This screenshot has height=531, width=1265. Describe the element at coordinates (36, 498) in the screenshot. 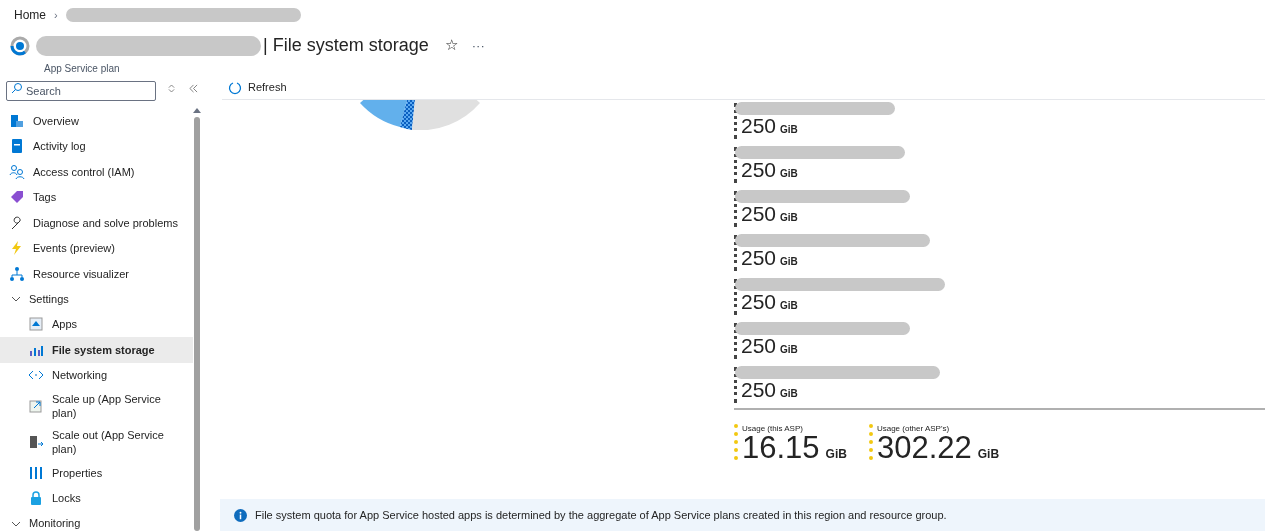

I see `lock-icon` at that location.